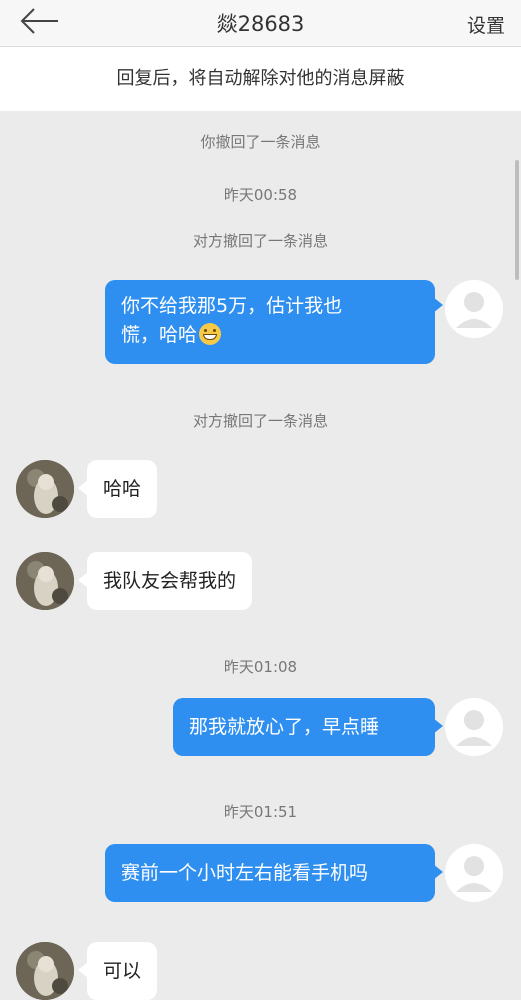  I want to click on outgoing-message: 你不给我那5万，估计我也 慌，哈哈, so click(270, 322).